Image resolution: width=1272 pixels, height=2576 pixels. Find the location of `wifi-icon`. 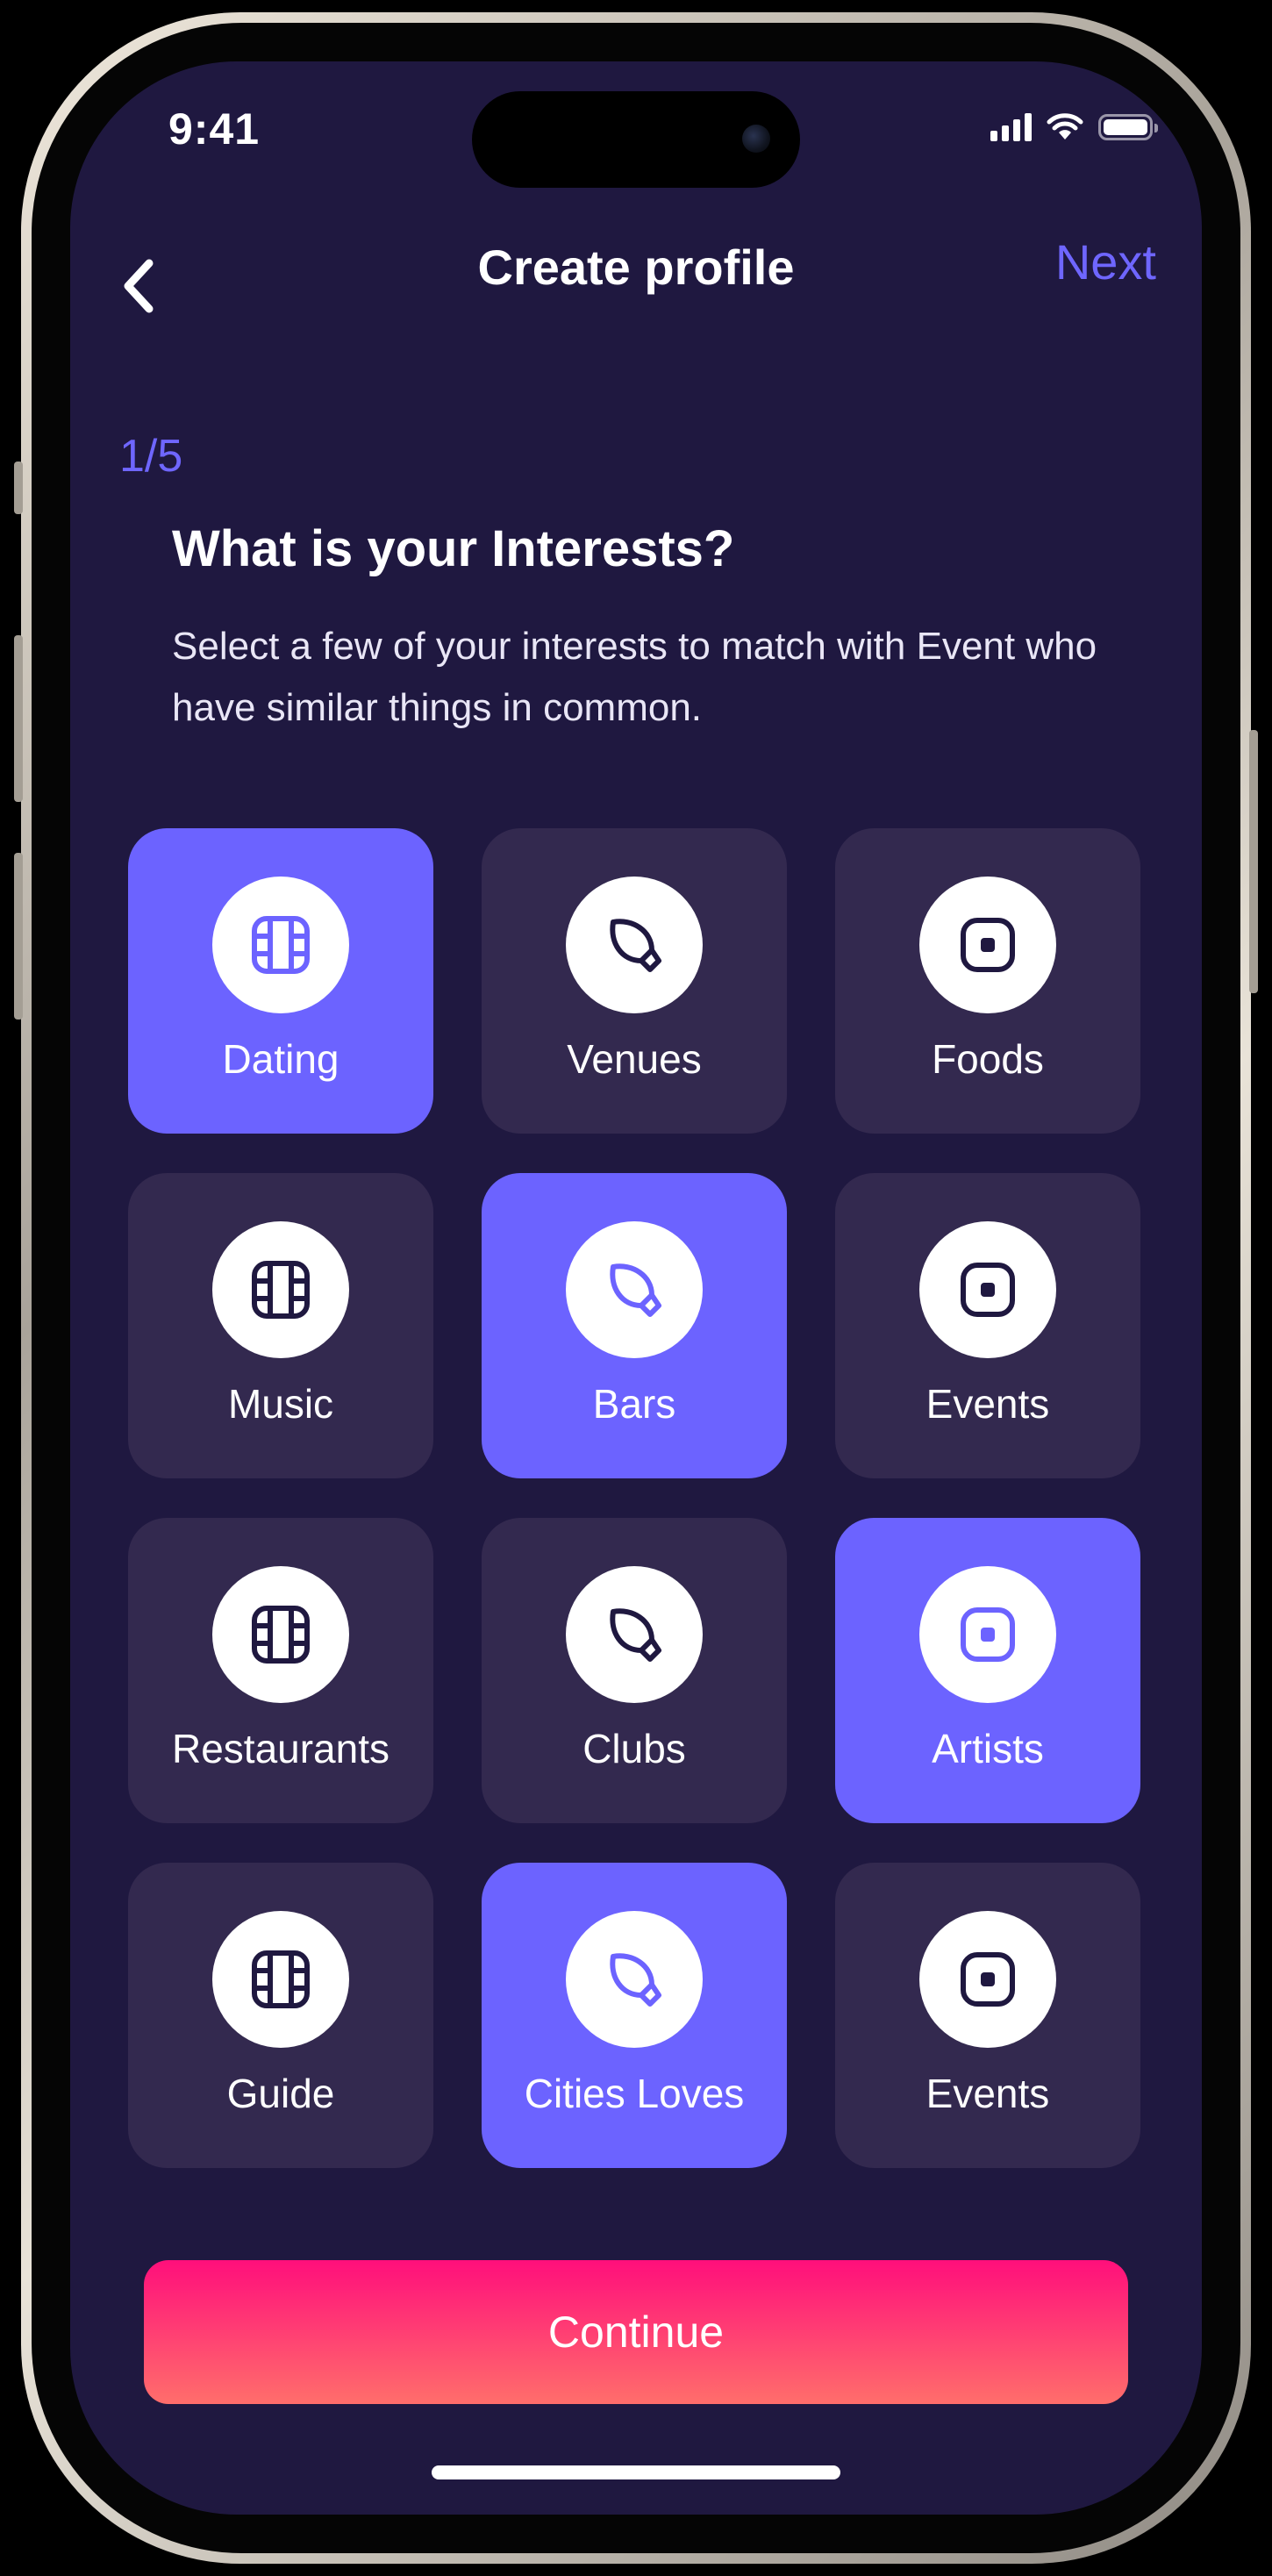

wifi-icon is located at coordinates (1065, 126).